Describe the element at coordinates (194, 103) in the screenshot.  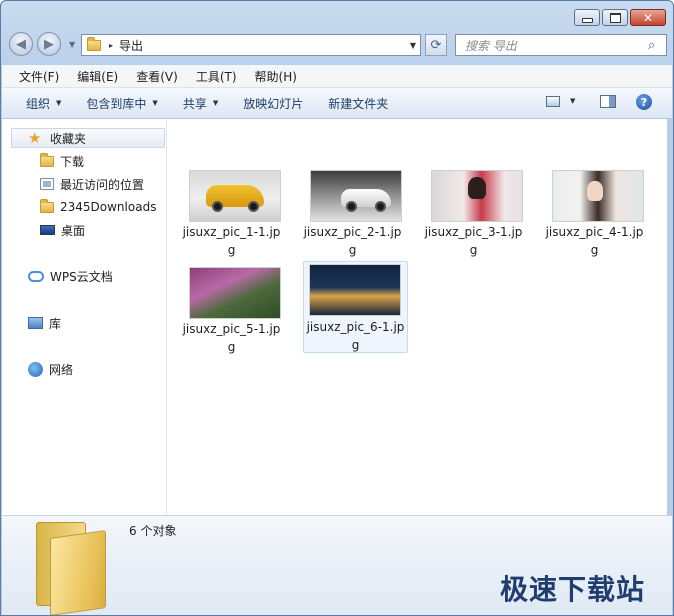
I see `share-label: 共享` at that location.